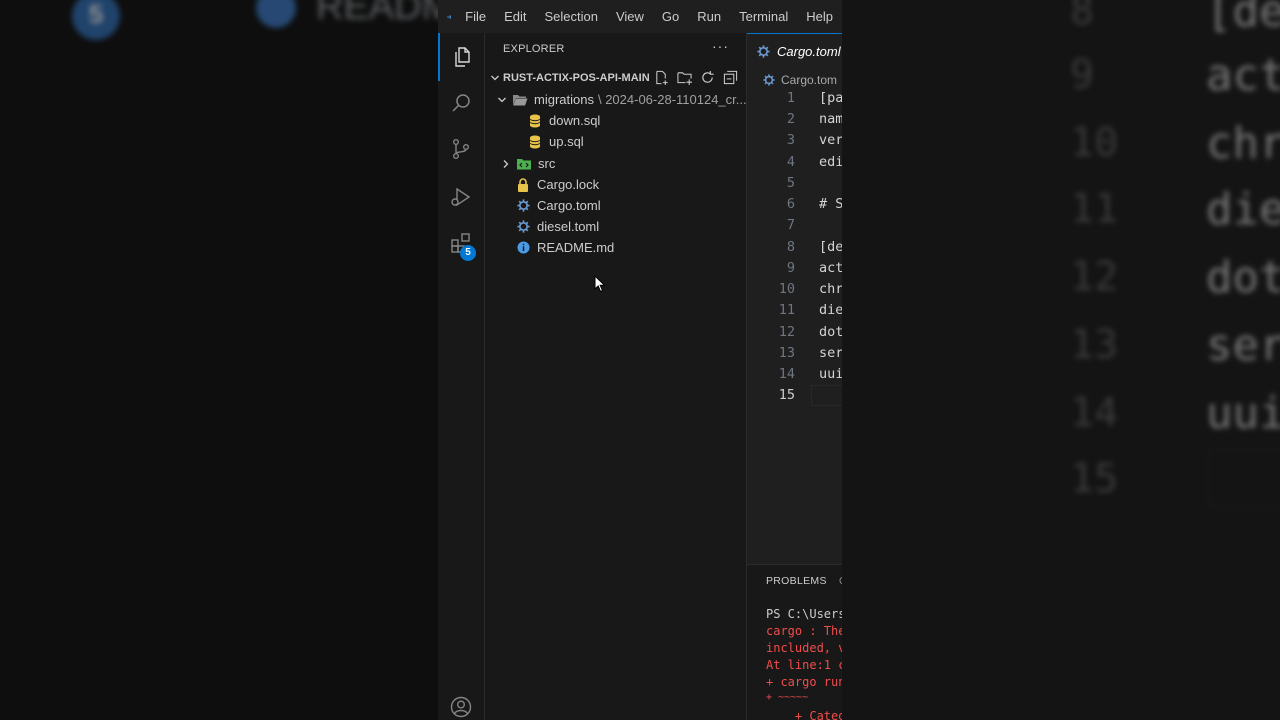 The height and width of the screenshot is (720, 1280). Describe the element at coordinates (630, 184) in the screenshot. I see `tree-file-cargo-lock: Cargo.lock` at that location.